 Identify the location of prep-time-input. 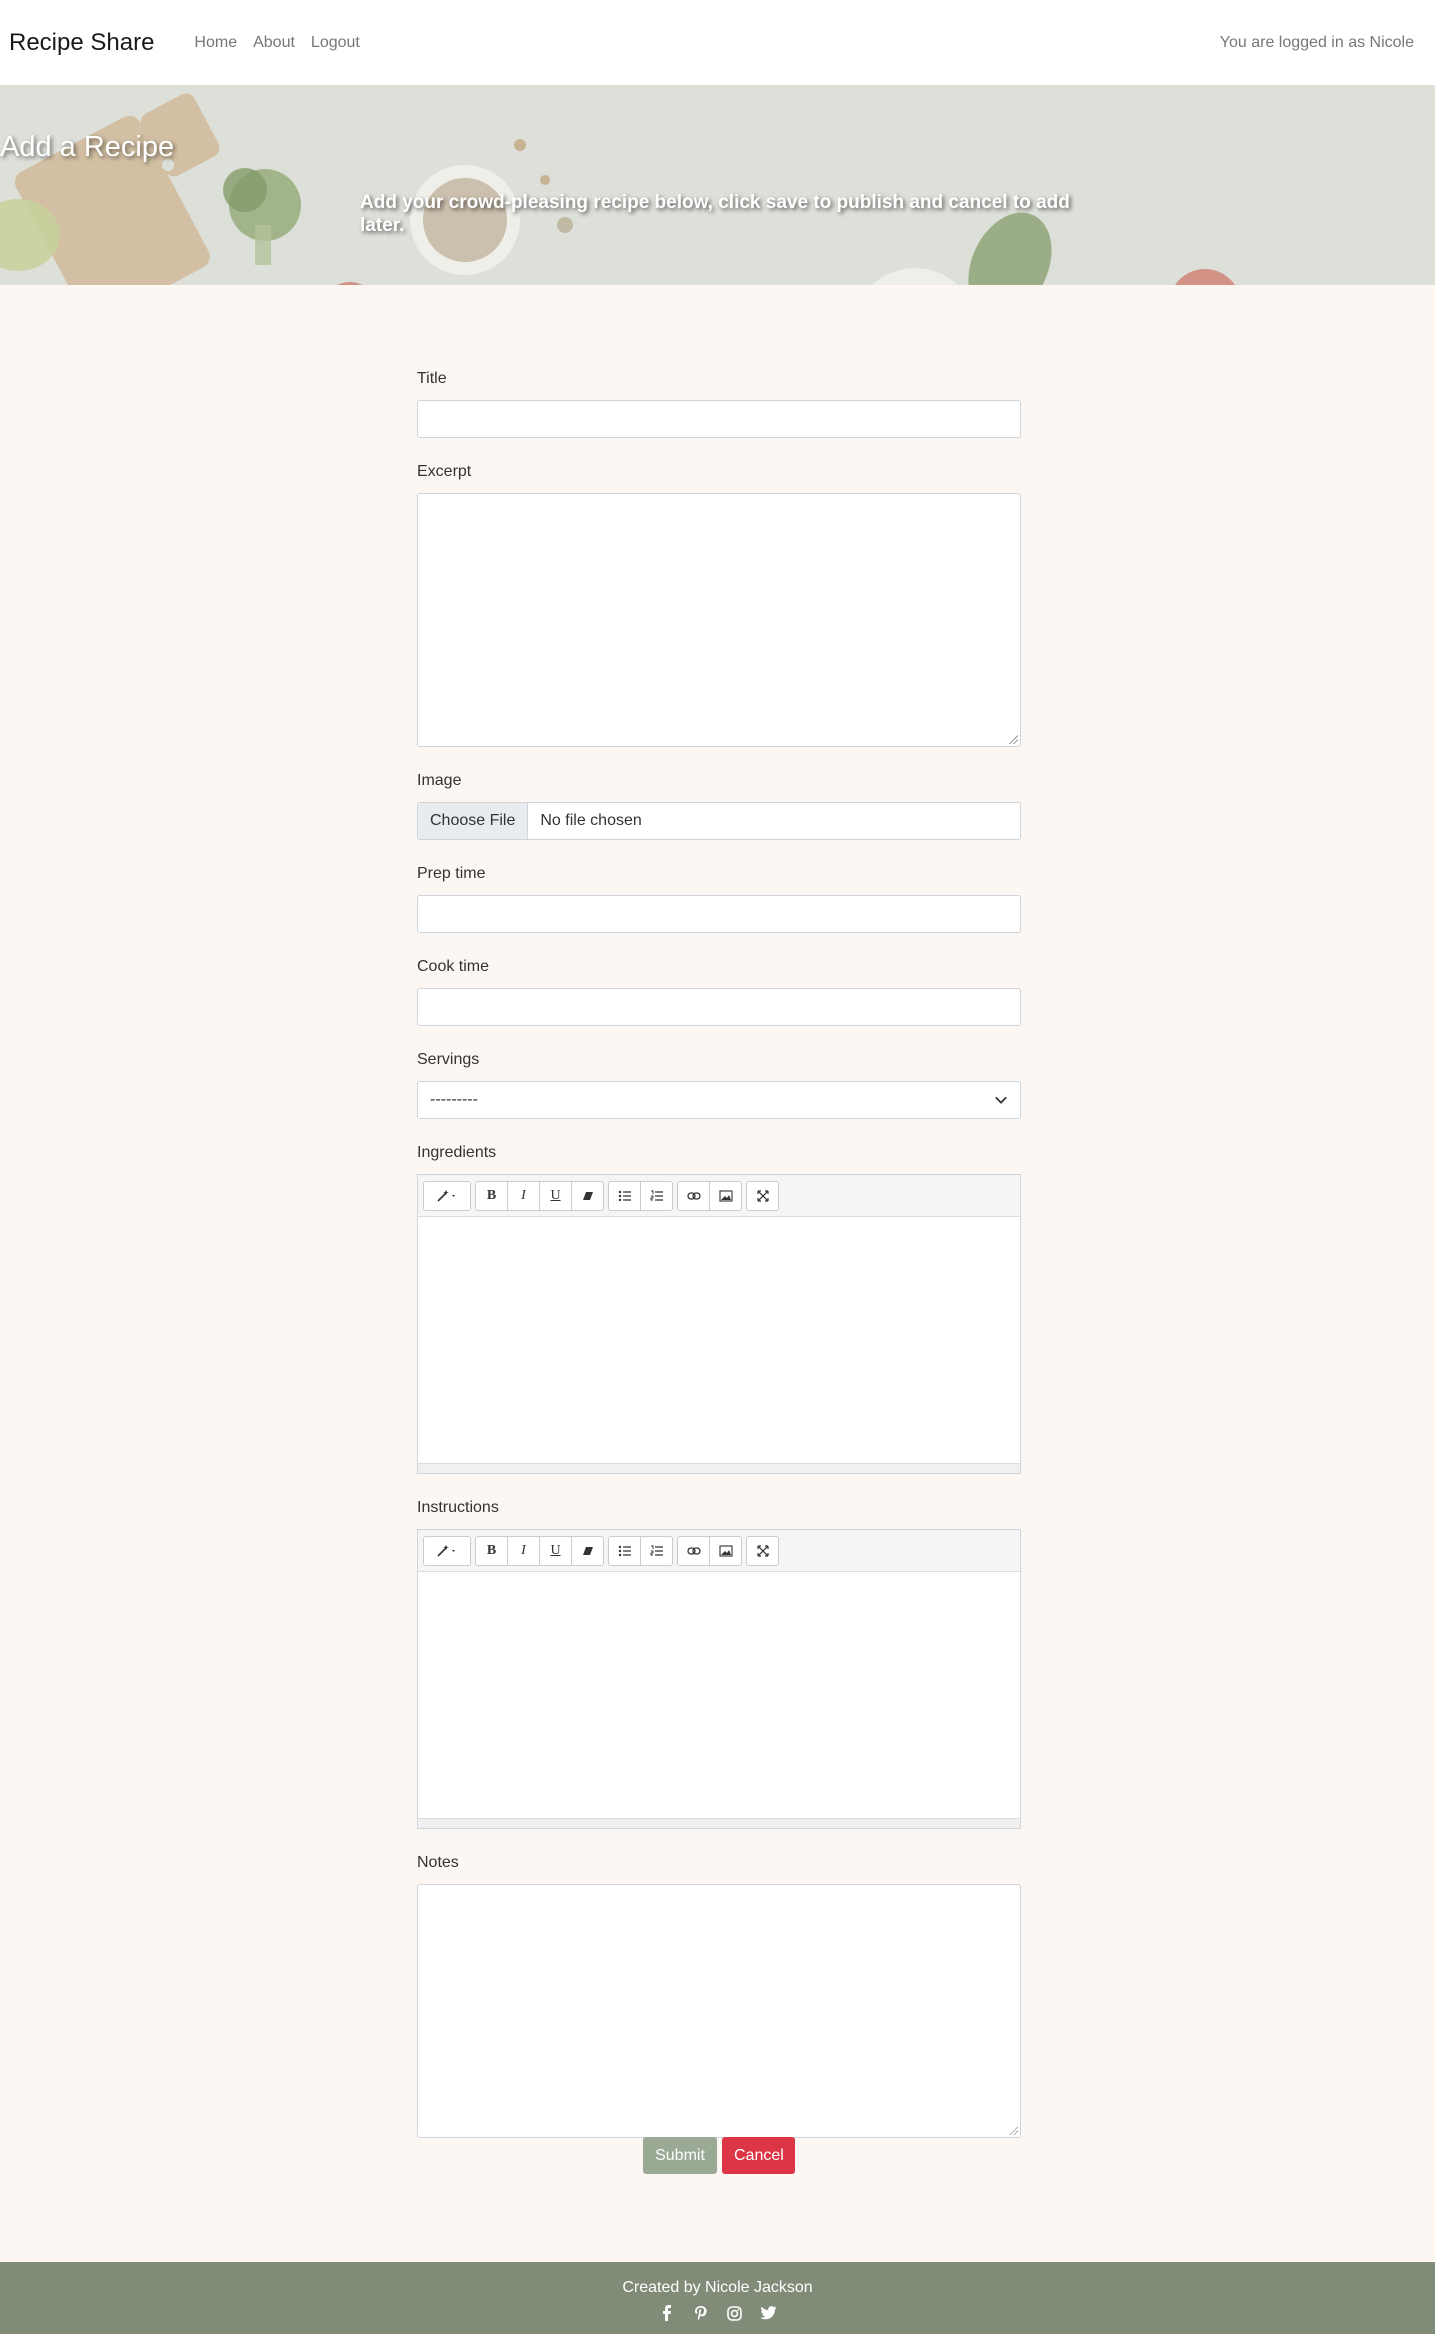
(719, 914).